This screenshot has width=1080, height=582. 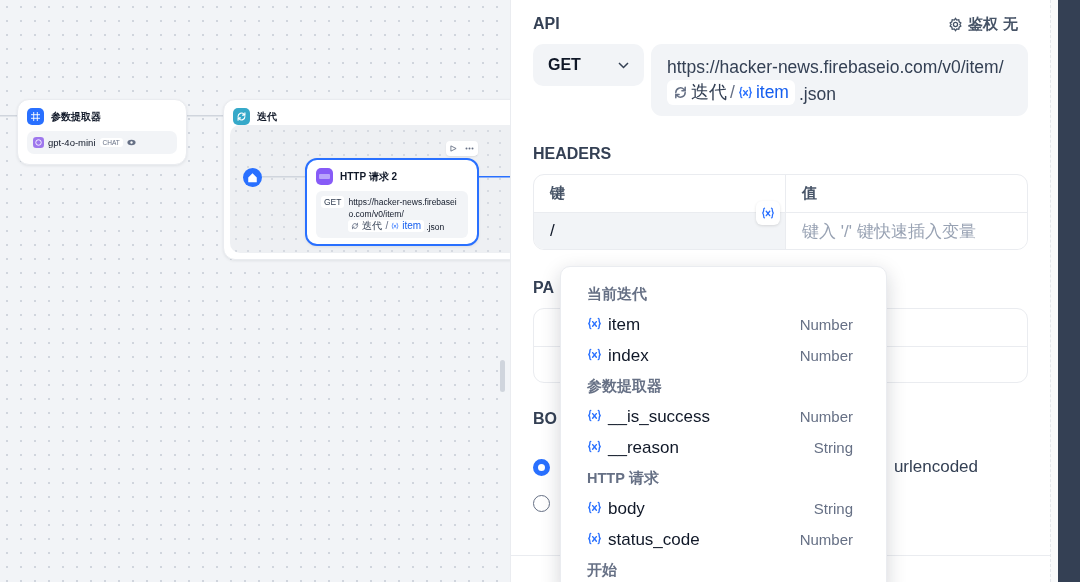 I want to click on column-header: 值, so click(x=906, y=193).